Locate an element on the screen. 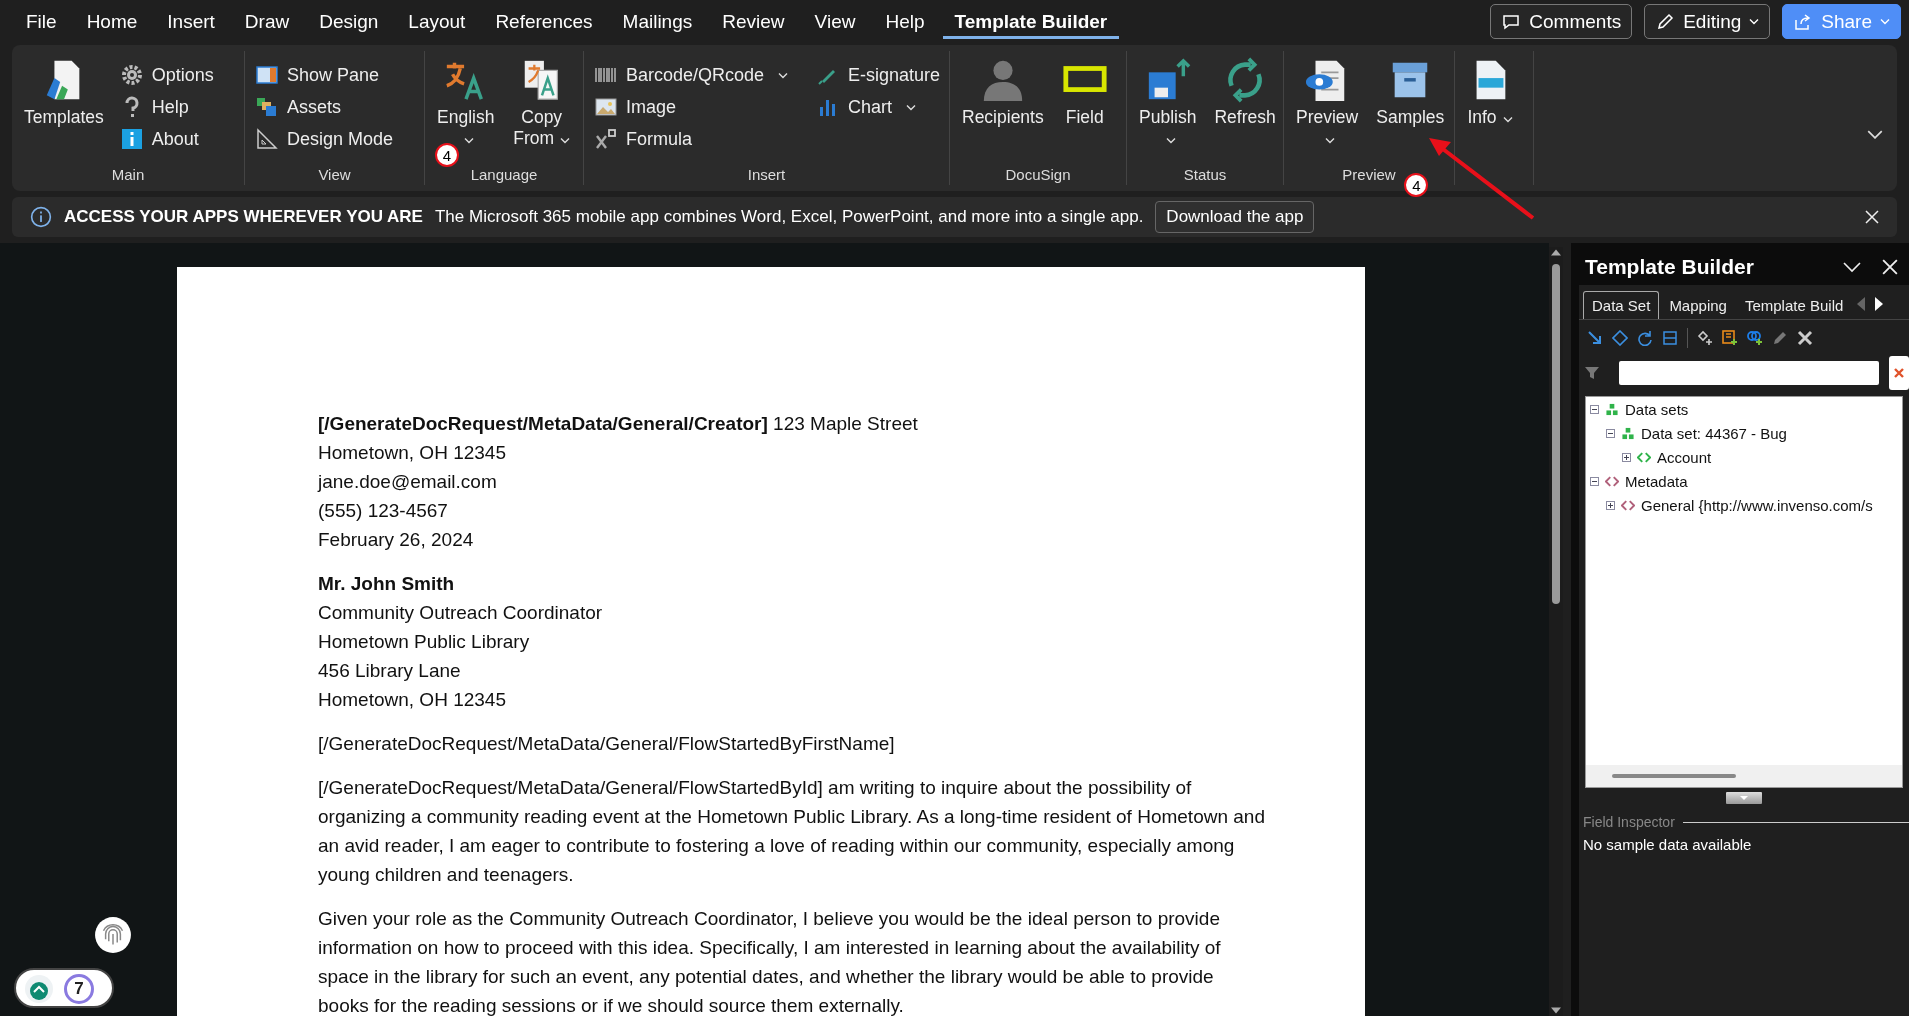 This screenshot has height=1016, width=1909. diamond-icon is located at coordinates (1620, 338).